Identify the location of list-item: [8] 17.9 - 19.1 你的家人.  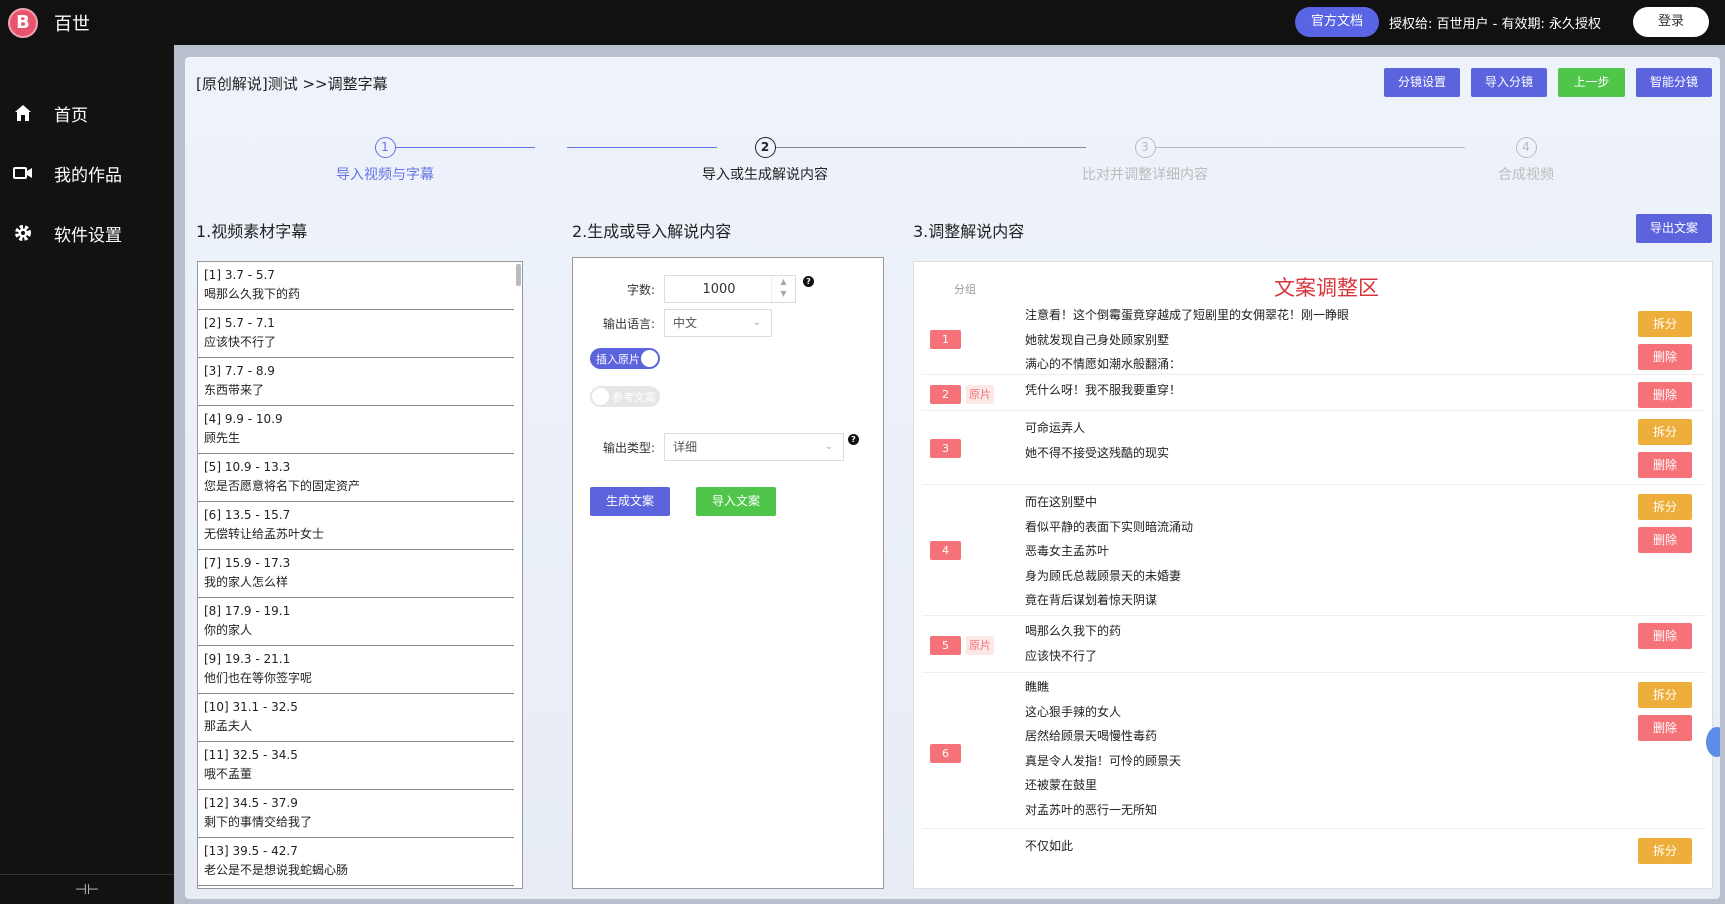
(356, 622).